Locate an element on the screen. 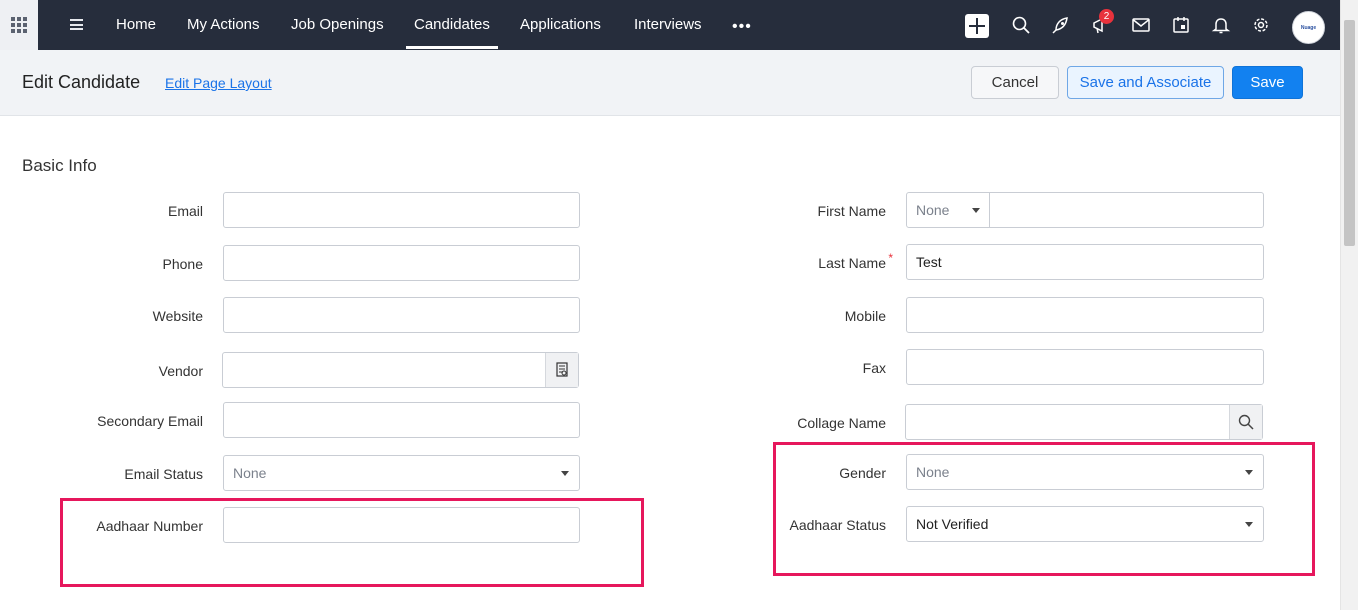 The height and width of the screenshot is (610, 1358). collage-name-field is located at coordinates (1084, 422).